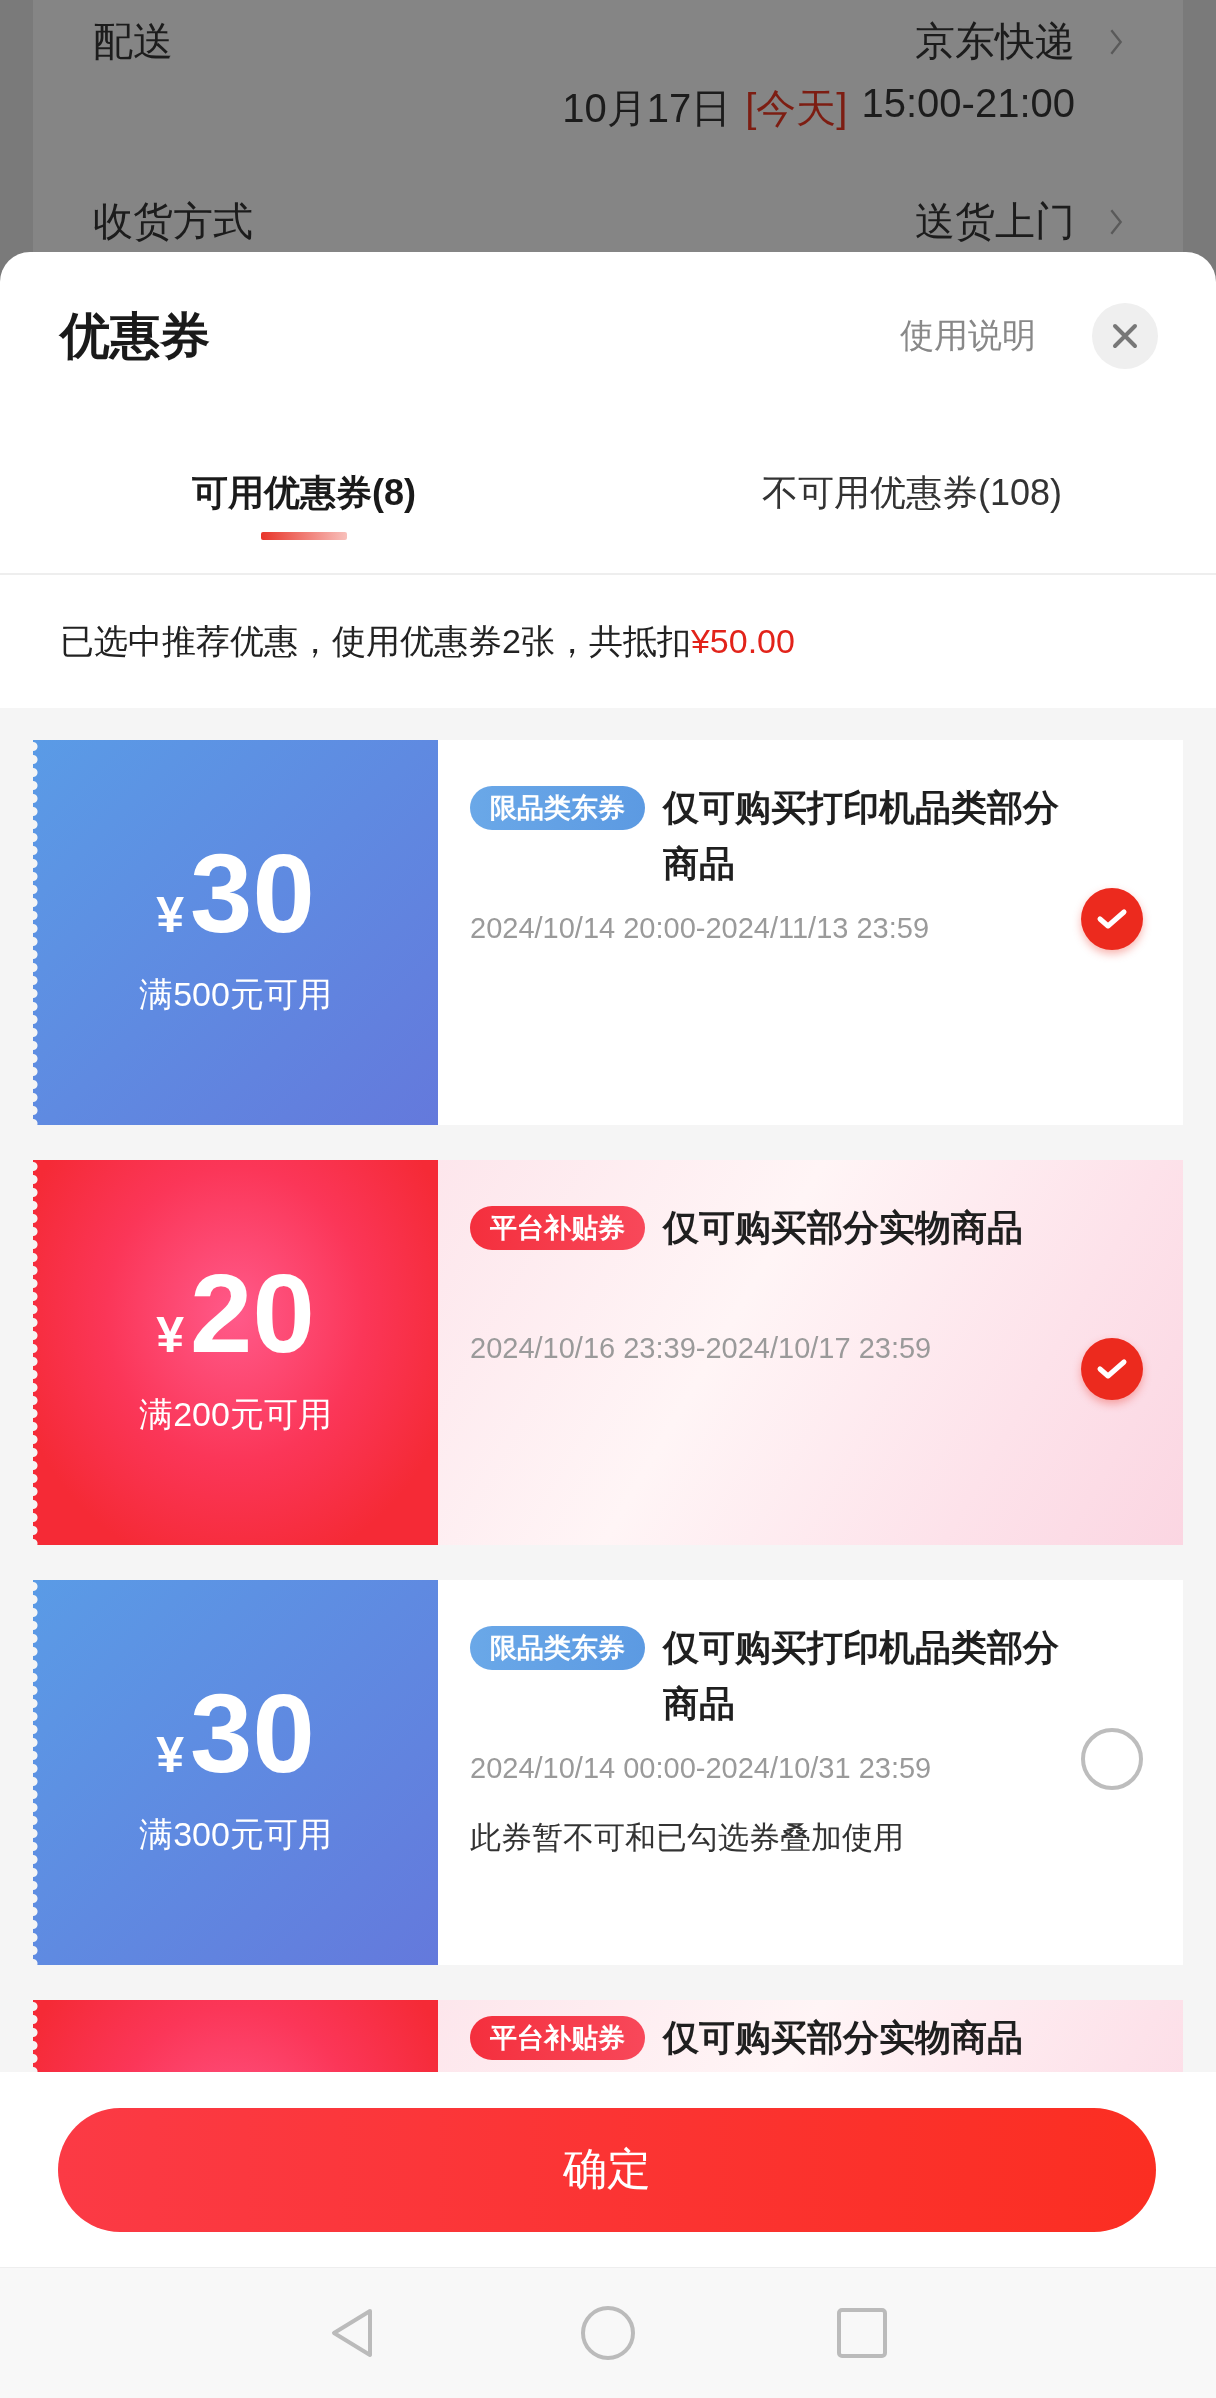 The image size is (1216, 2398). Describe the element at coordinates (701, 1348) in the screenshot. I see `coupon-validity: 2024/10/16 23:39-2024/10/17 23:59` at that location.